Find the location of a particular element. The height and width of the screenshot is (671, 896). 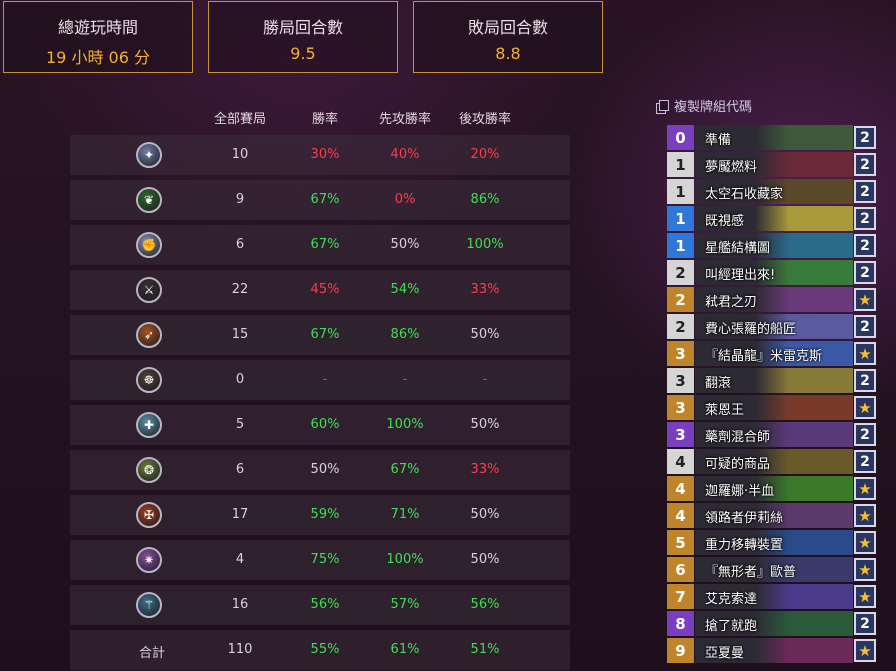

card-name: 萊恩王 is located at coordinates (725, 410).